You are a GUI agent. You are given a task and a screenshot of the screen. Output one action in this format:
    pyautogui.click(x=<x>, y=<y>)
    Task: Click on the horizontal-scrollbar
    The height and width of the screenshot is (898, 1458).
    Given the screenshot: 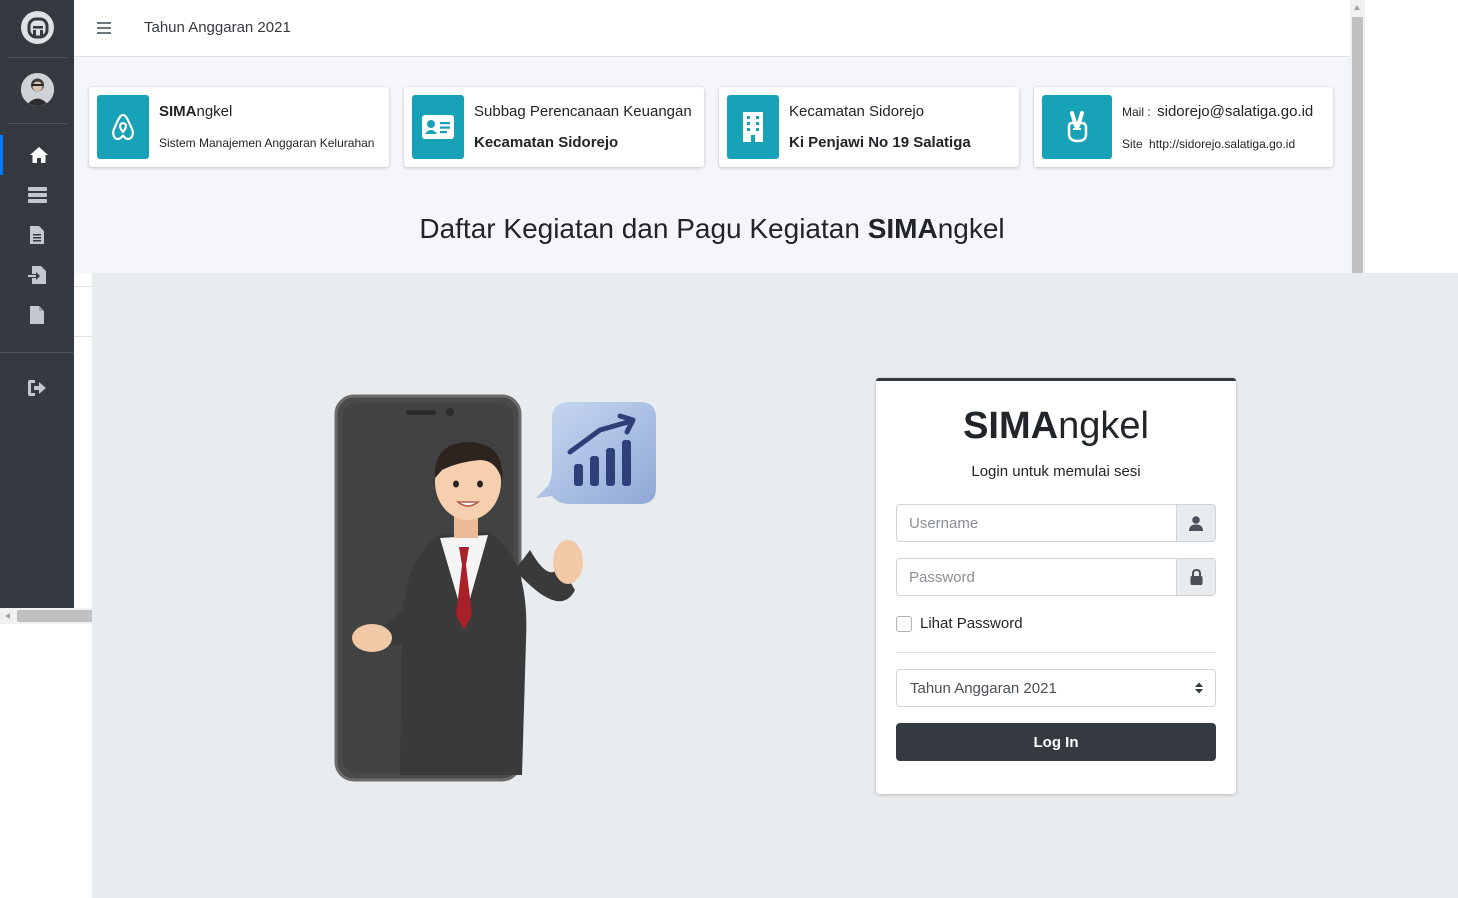 What is the action you would take?
    pyautogui.click(x=46, y=616)
    